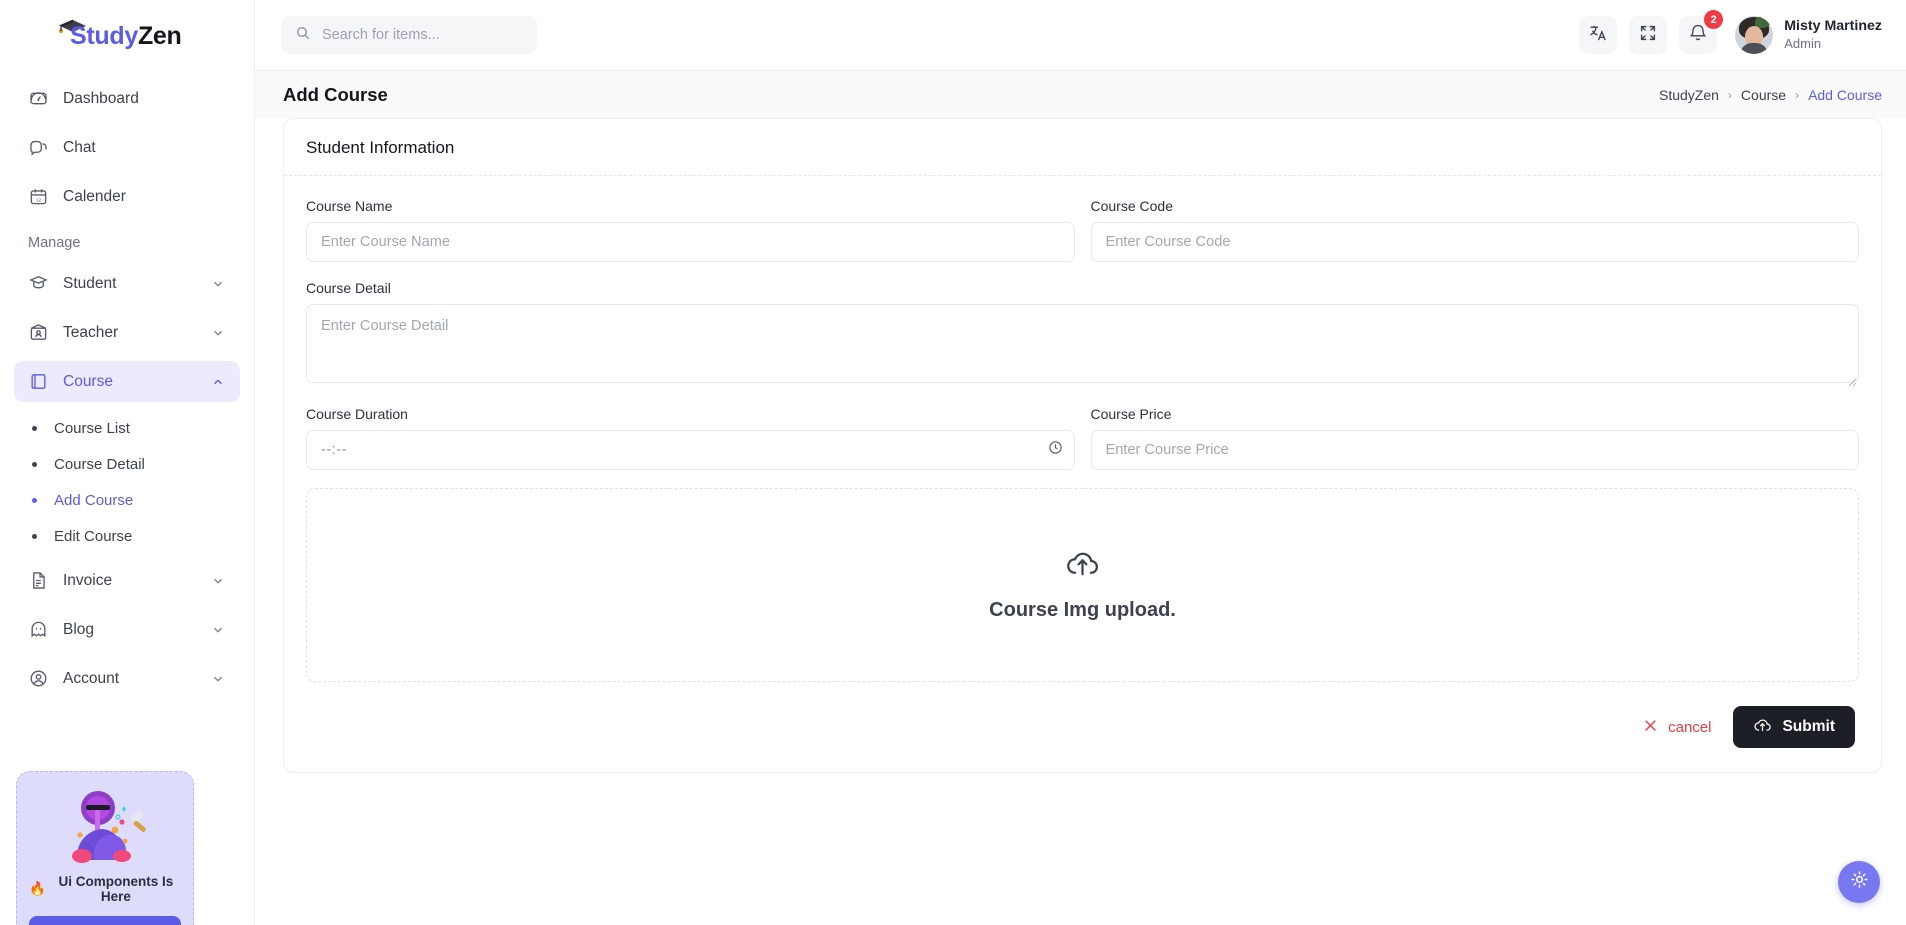 This screenshot has height=925, width=1906. What do you see at coordinates (38, 580) in the screenshot?
I see `document-icon` at bounding box center [38, 580].